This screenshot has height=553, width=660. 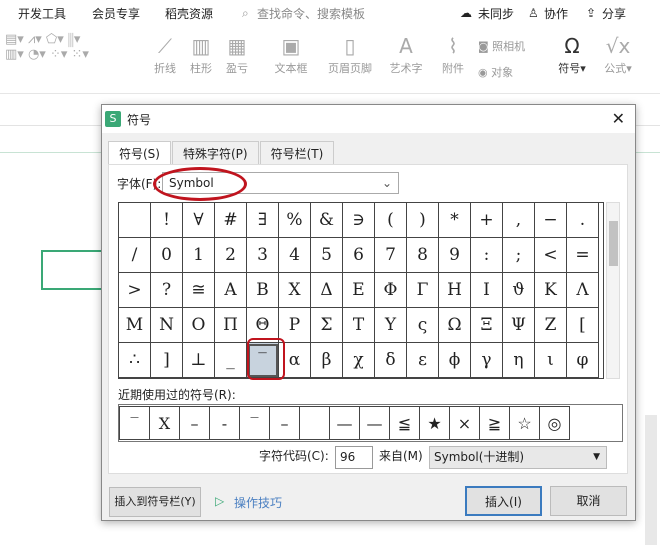 I want to click on tab-special-chars: 特殊字符(P), so click(x=215, y=153).